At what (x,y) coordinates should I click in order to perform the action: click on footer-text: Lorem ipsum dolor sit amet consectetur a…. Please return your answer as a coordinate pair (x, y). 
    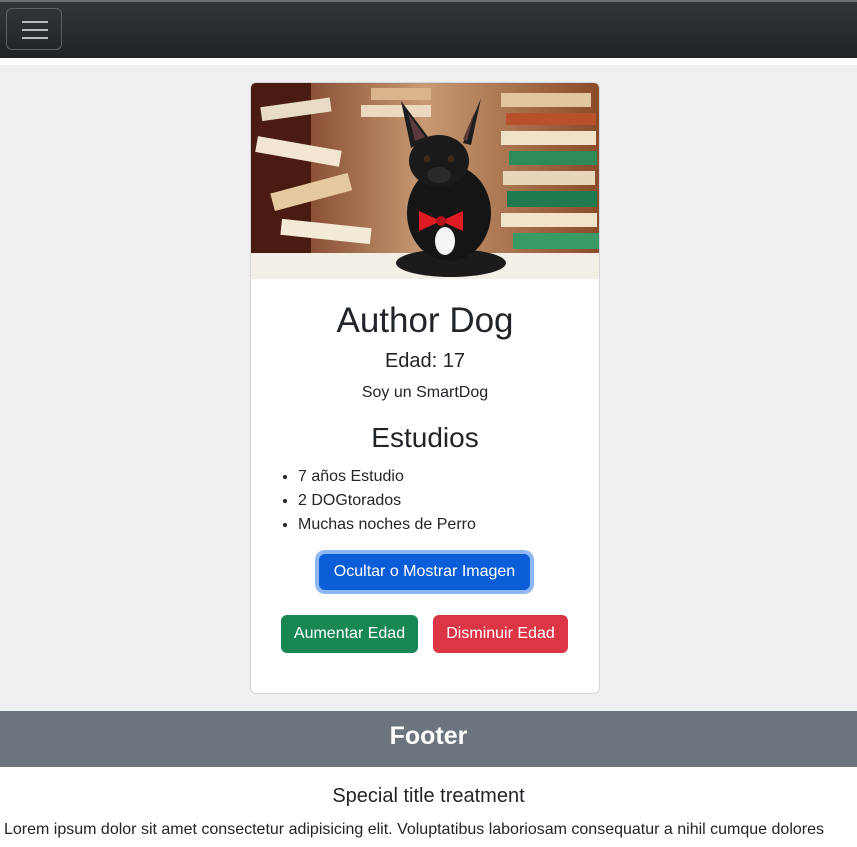
    Looking at the image, I should click on (414, 829).